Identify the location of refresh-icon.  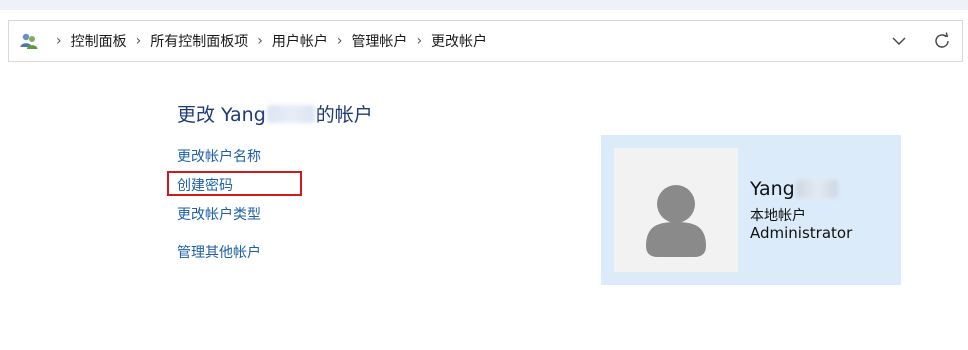
(942, 41).